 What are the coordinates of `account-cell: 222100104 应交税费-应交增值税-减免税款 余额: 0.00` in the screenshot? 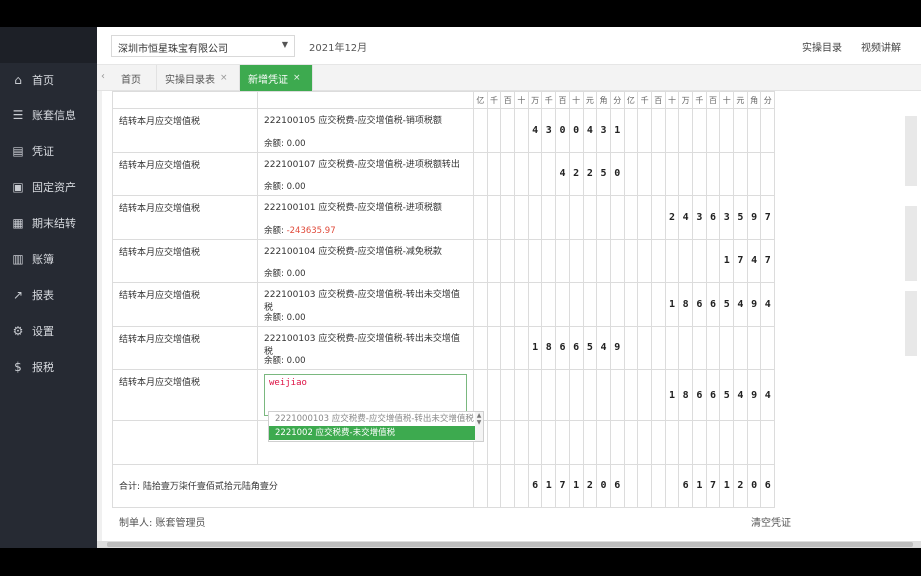 It's located at (365, 260).